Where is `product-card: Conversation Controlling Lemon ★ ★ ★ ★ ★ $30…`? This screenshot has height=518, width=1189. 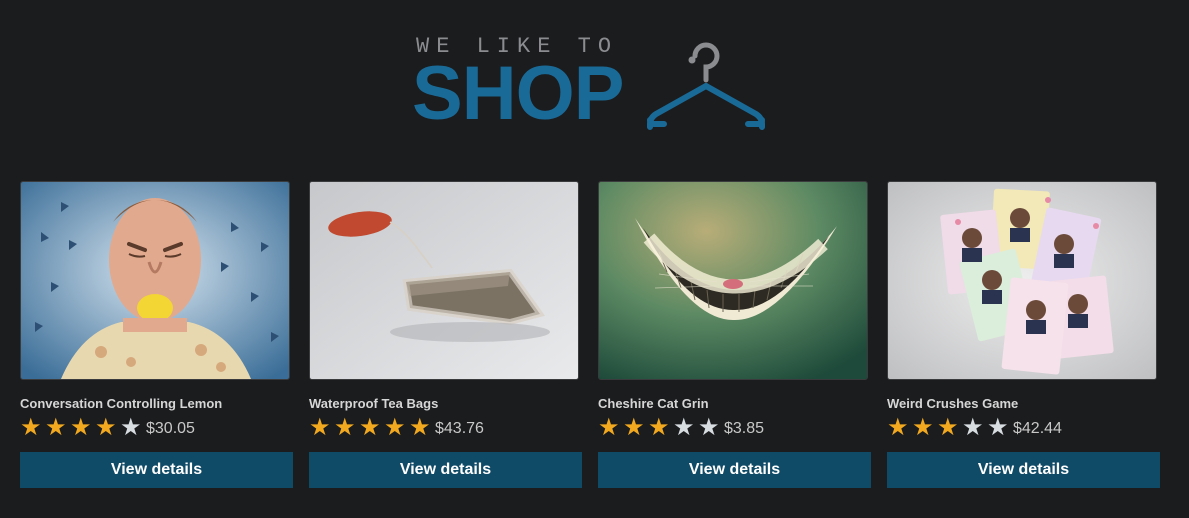
product-card: Conversation Controlling Lemon ★ ★ ★ ★ ★ $30… is located at coordinates (164, 334).